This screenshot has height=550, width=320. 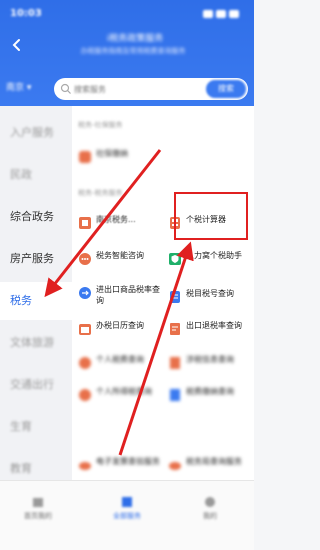 What do you see at coordinates (38, 516) in the screenshot?
I see `tab-label: 首页我的` at bounding box center [38, 516].